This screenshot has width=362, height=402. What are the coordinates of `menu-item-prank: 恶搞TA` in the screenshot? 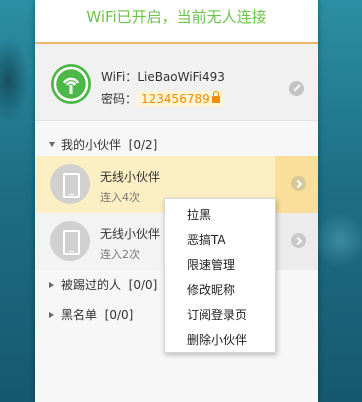 It's located at (206, 239).